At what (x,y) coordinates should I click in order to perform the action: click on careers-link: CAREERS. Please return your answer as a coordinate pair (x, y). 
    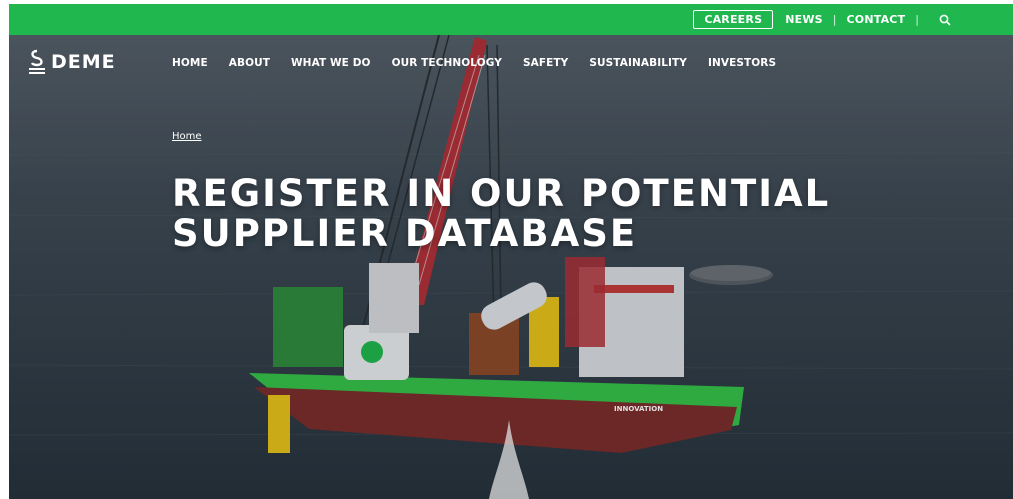
    Looking at the image, I should click on (733, 19).